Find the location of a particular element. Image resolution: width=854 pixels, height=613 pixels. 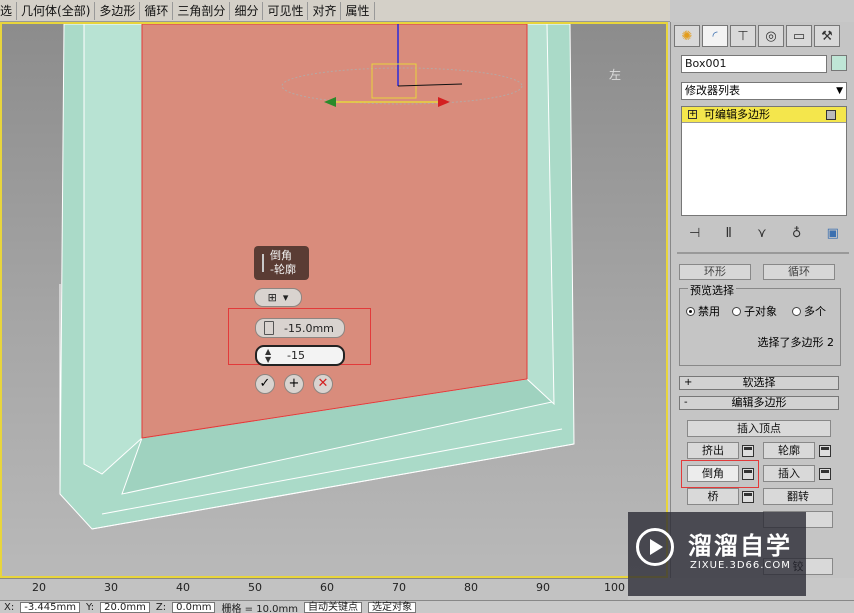

preview-selection-label: 预览选择 is located at coordinates (712, 290).